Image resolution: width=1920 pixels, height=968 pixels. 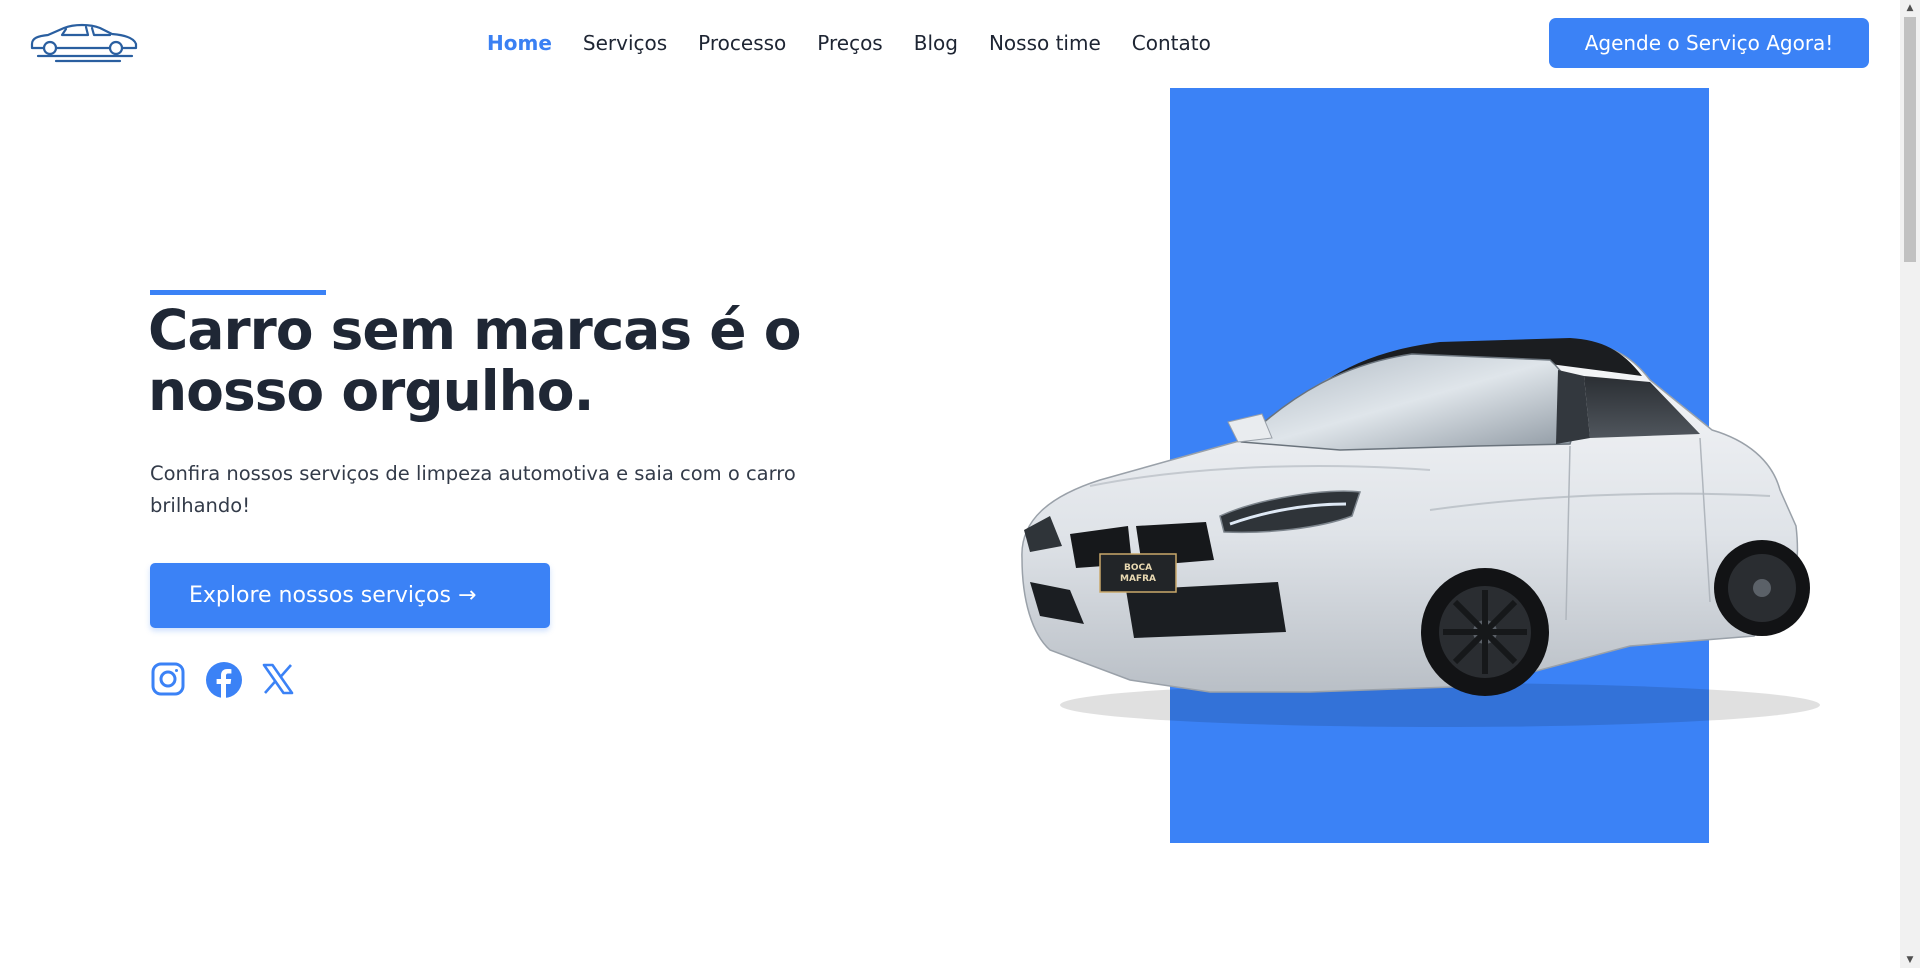 I want to click on nav-link-processo: Processo, so click(x=742, y=43).